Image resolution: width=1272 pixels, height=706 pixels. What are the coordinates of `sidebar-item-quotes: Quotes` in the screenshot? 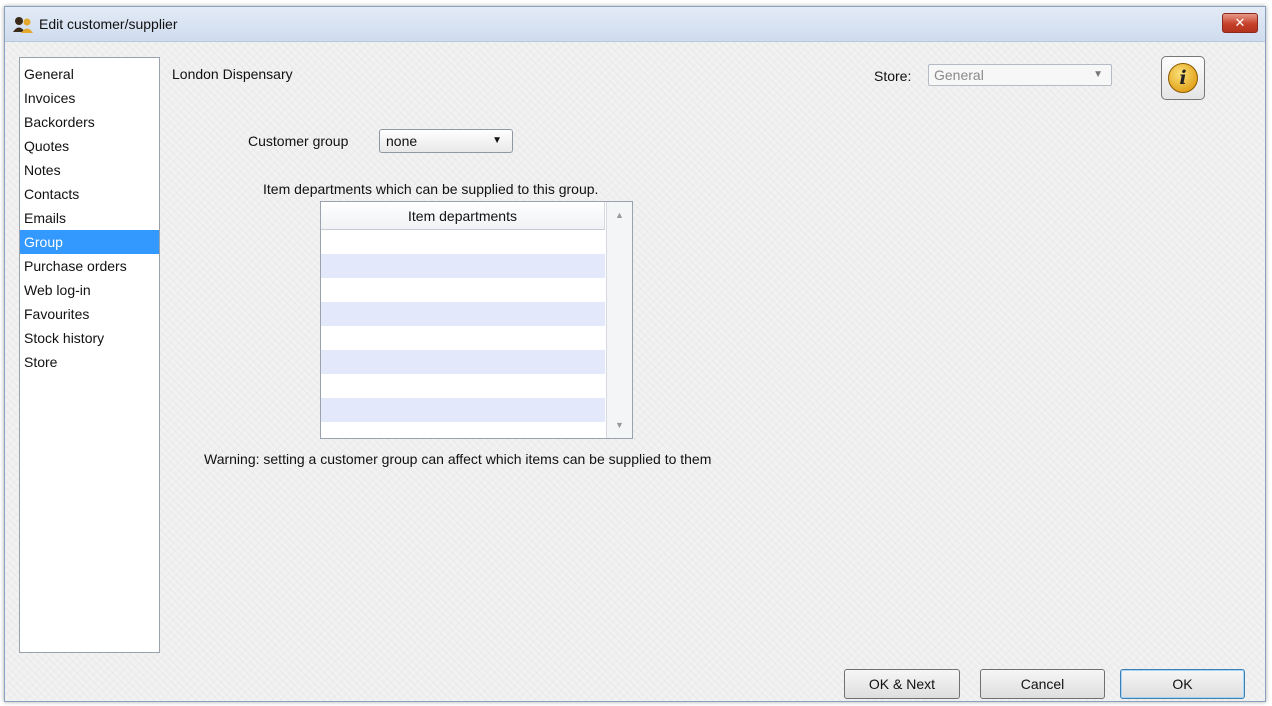 It's located at (89, 146).